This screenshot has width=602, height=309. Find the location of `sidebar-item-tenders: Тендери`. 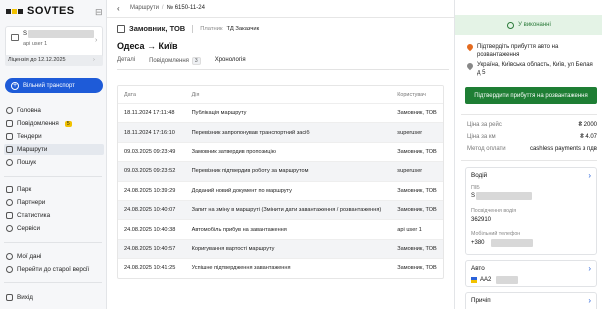

sidebar-item-tenders: Тендери is located at coordinates (54, 136).